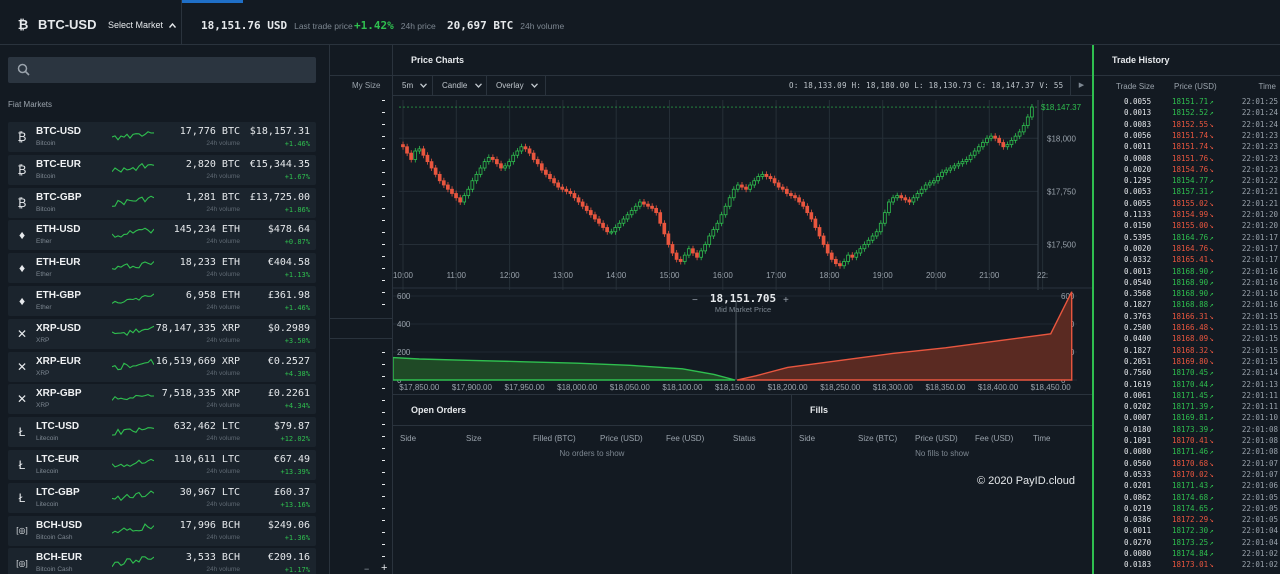  I want to click on volume-label: 24h volume, so click(223, 406).